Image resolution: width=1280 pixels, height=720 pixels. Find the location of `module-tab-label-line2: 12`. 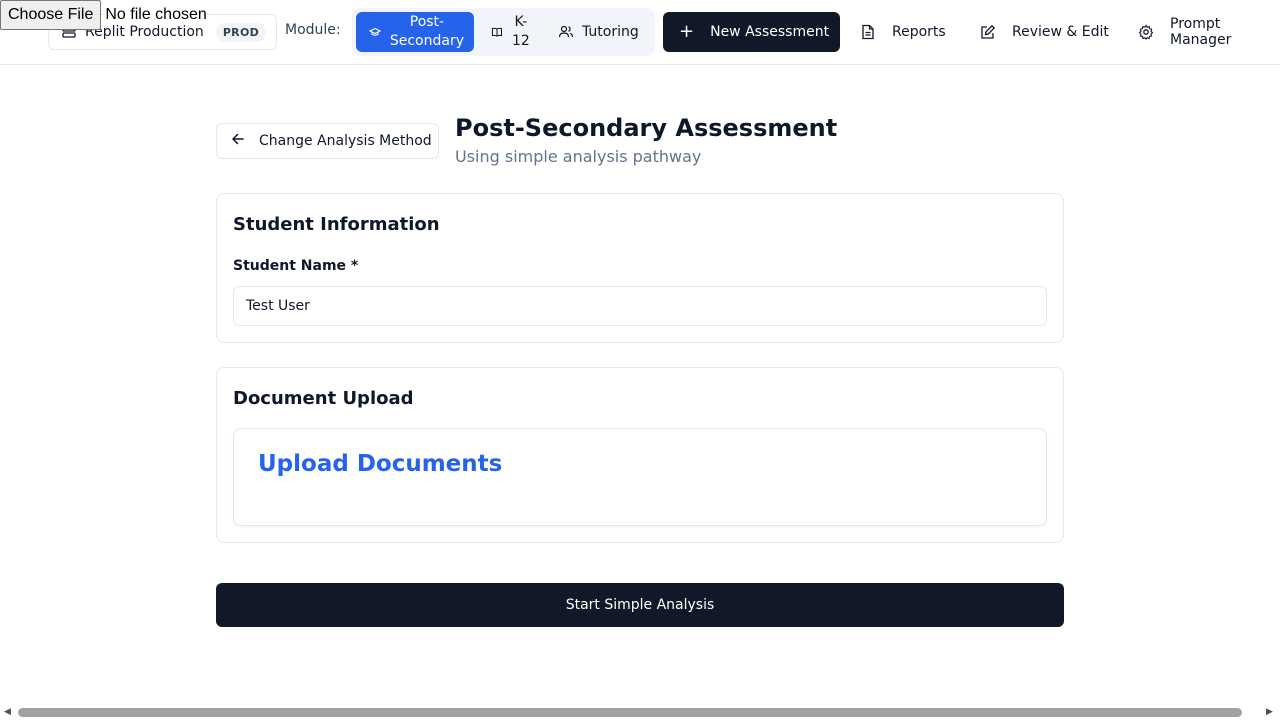

module-tab-label-line2: 12 is located at coordinates (521, 41).